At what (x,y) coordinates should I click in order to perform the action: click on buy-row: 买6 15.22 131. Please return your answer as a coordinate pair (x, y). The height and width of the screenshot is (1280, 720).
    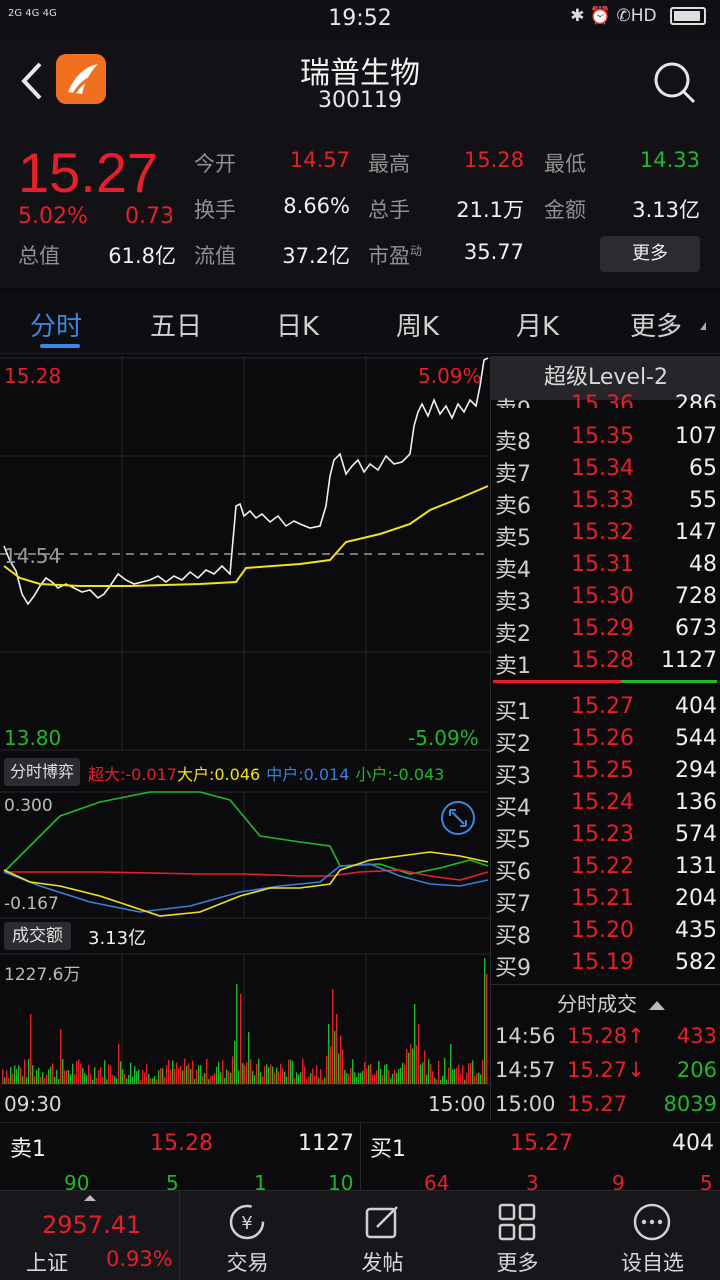
    Looking at the image, I should click on (606, 870).